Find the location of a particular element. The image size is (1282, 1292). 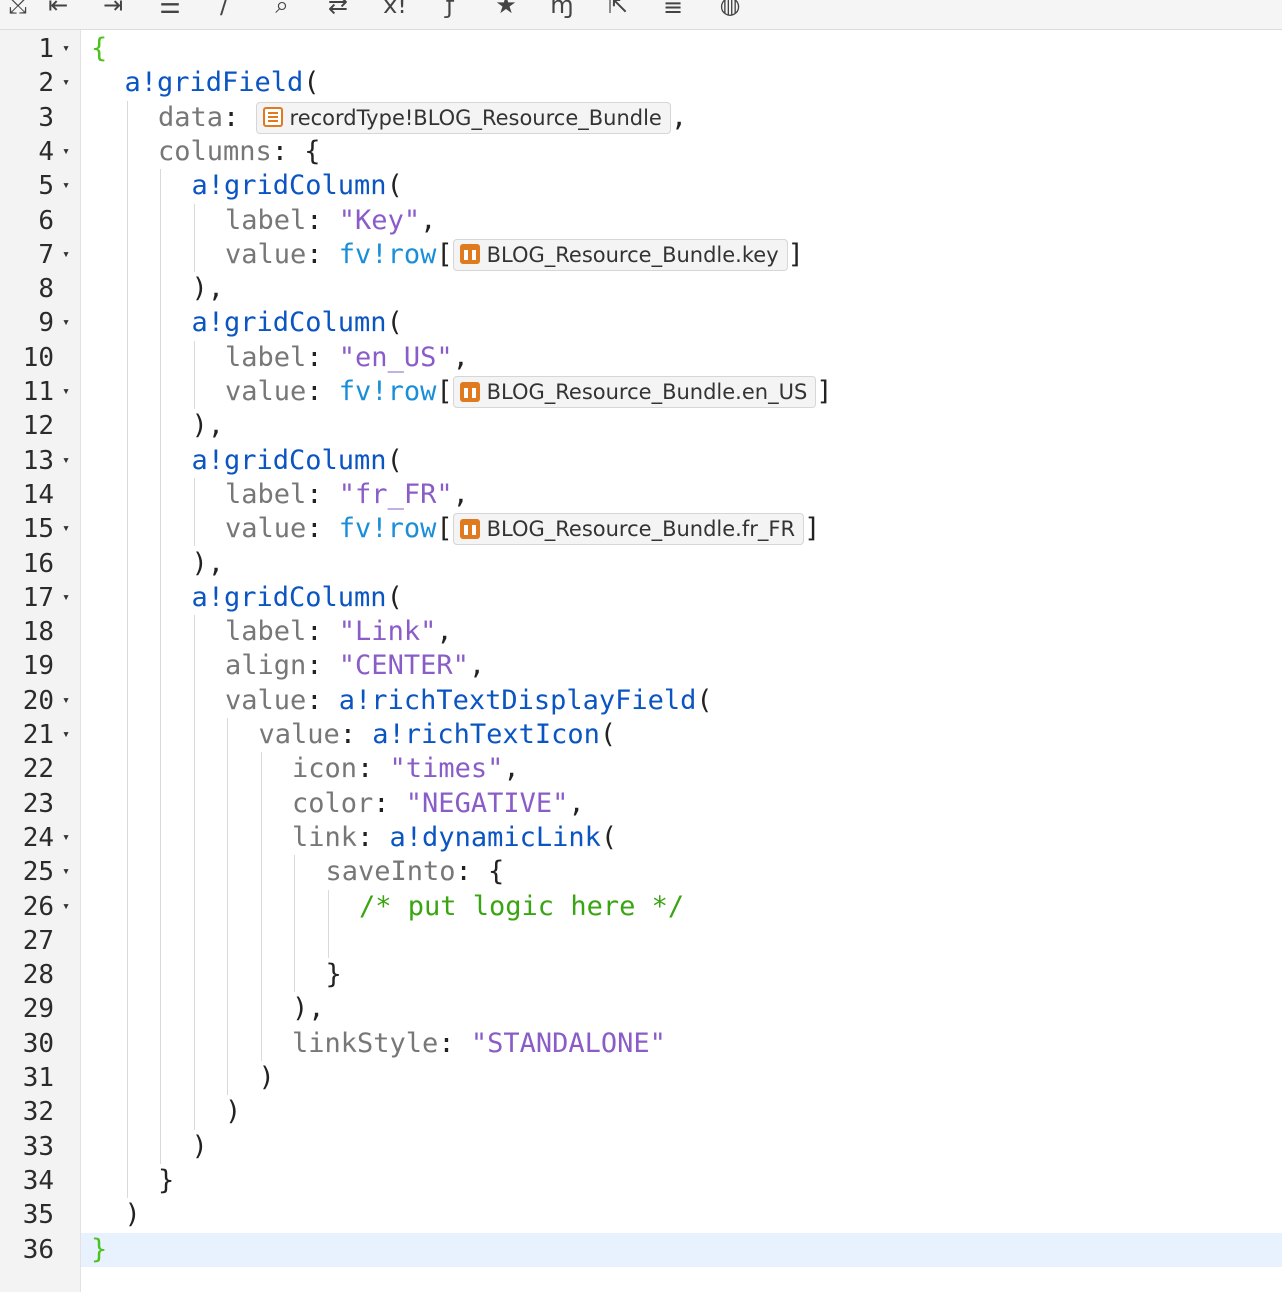

code-line-content: align: "CENTER", is located at coordinates (355, 666).